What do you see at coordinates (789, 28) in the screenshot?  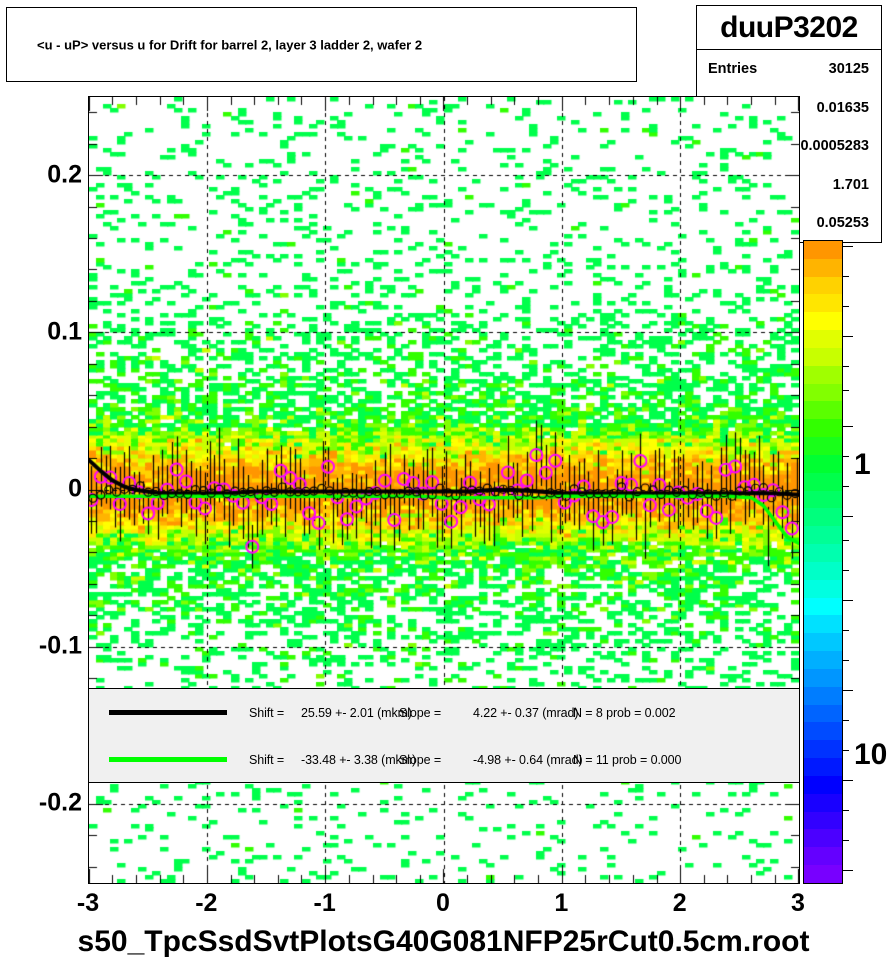 I see `histogram-name: duuP3202` at bounding box center [789, 28].